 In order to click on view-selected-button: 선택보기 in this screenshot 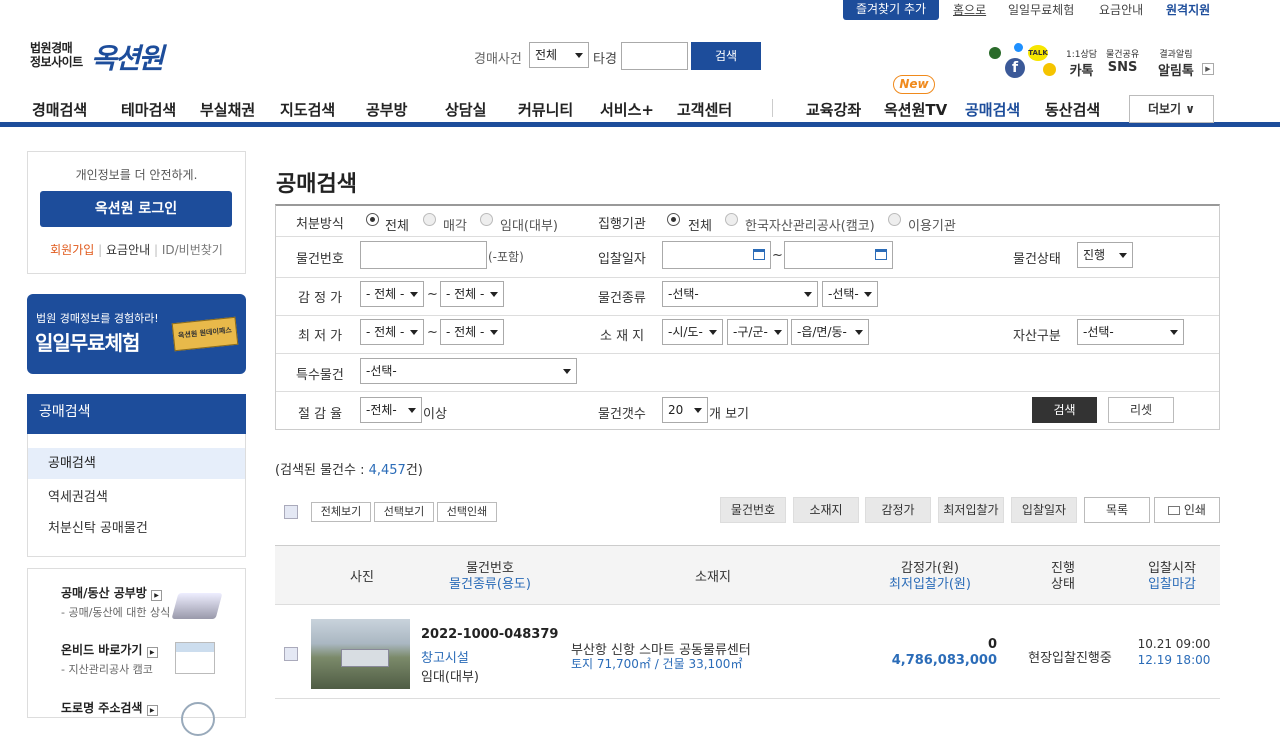, I will do `click(404, 512)`.